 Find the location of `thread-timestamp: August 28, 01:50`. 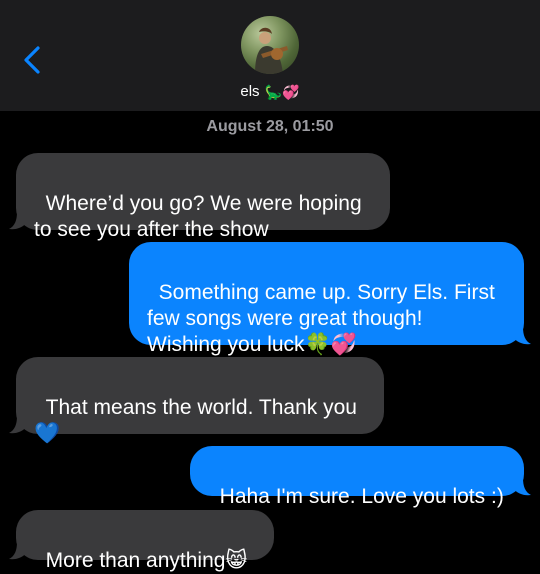

thread-timestamp: August 28, 01:50 is located at coordinates (270, 126).